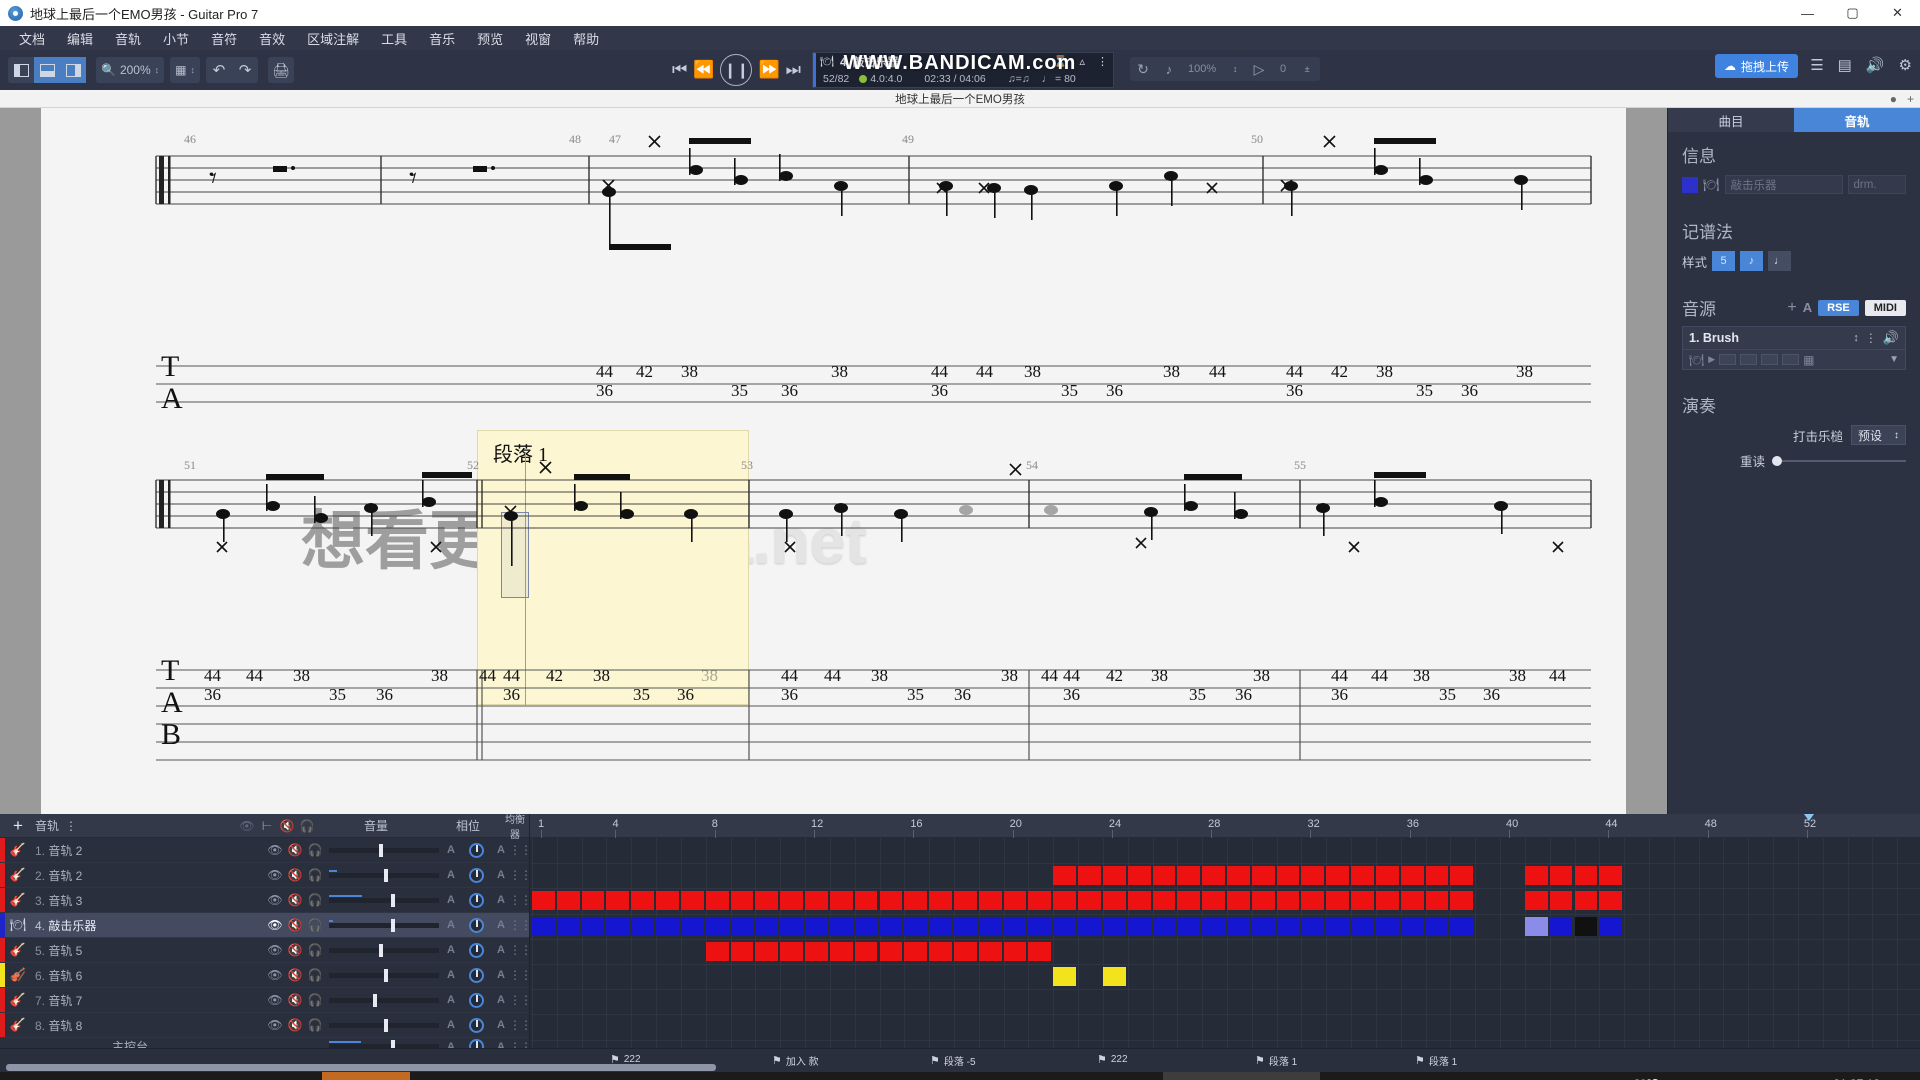  What do you see at coordinates (24, 1076) in the screenshot?
I see `windows-start-icon` at bounding box center [24, 1076].